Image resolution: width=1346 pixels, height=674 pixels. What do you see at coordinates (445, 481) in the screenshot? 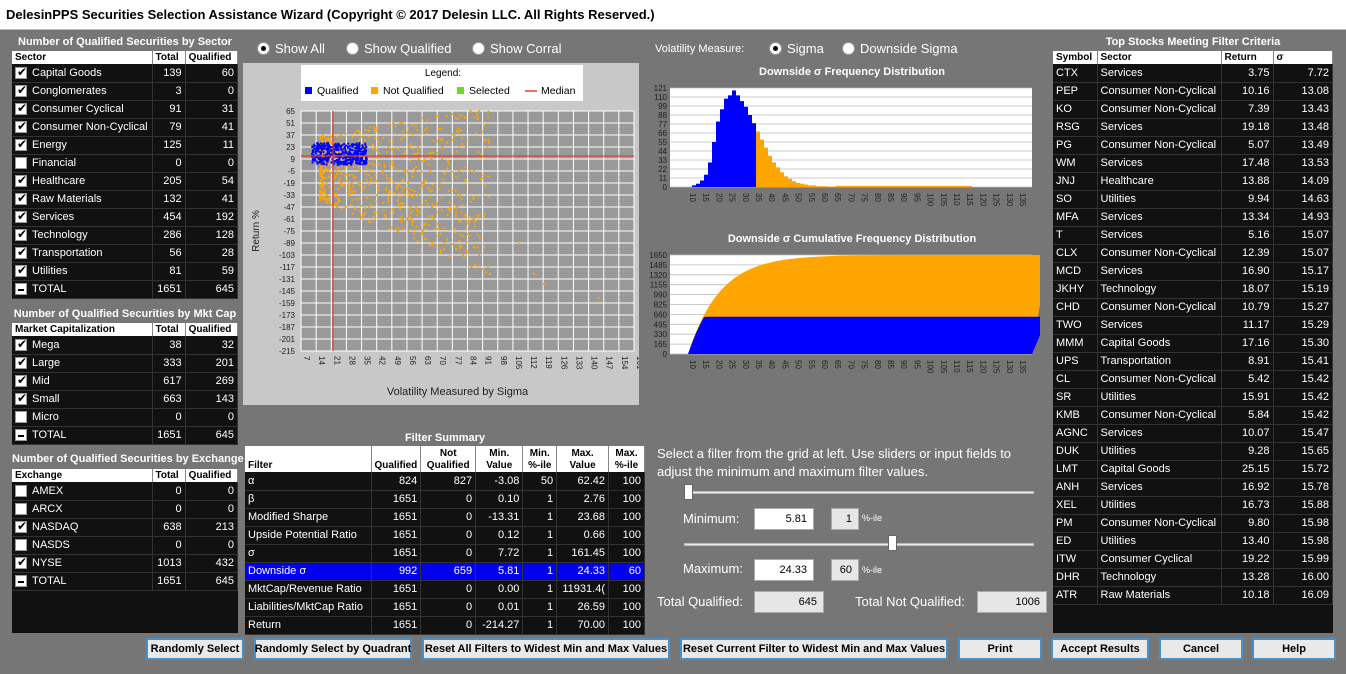
I see `filter-row: α 824 827 -3.08 50 62.42 100` at bounding box center [445, 481].